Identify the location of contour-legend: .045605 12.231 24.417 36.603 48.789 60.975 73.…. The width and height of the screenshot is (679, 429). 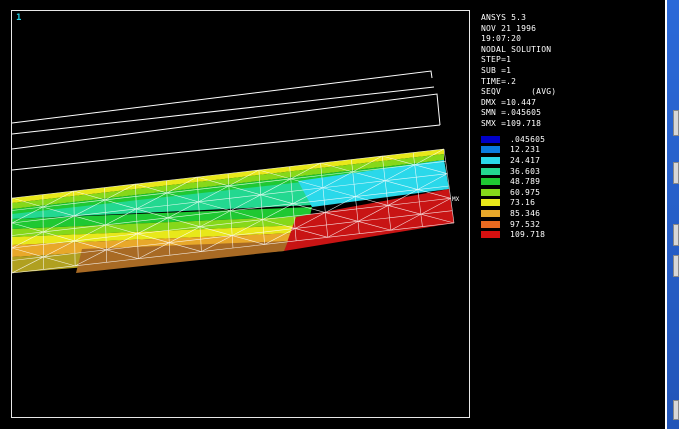
(513, 187).